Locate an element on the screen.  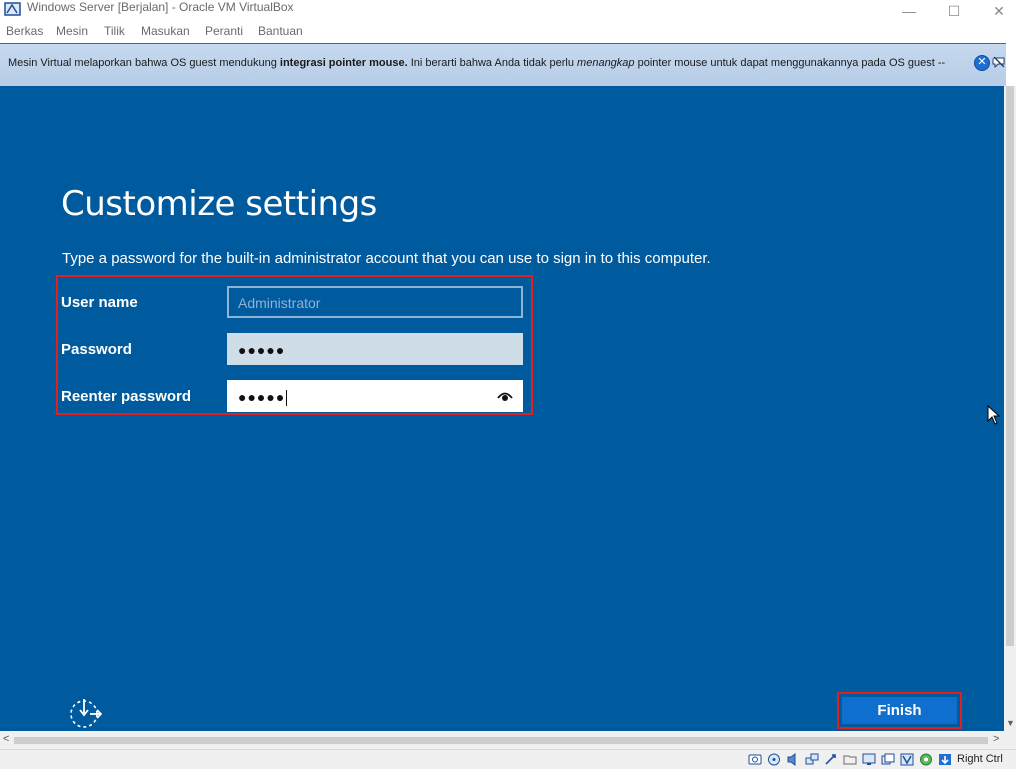
status-bar: Right Ctrl is located at coordinates (508, 759).